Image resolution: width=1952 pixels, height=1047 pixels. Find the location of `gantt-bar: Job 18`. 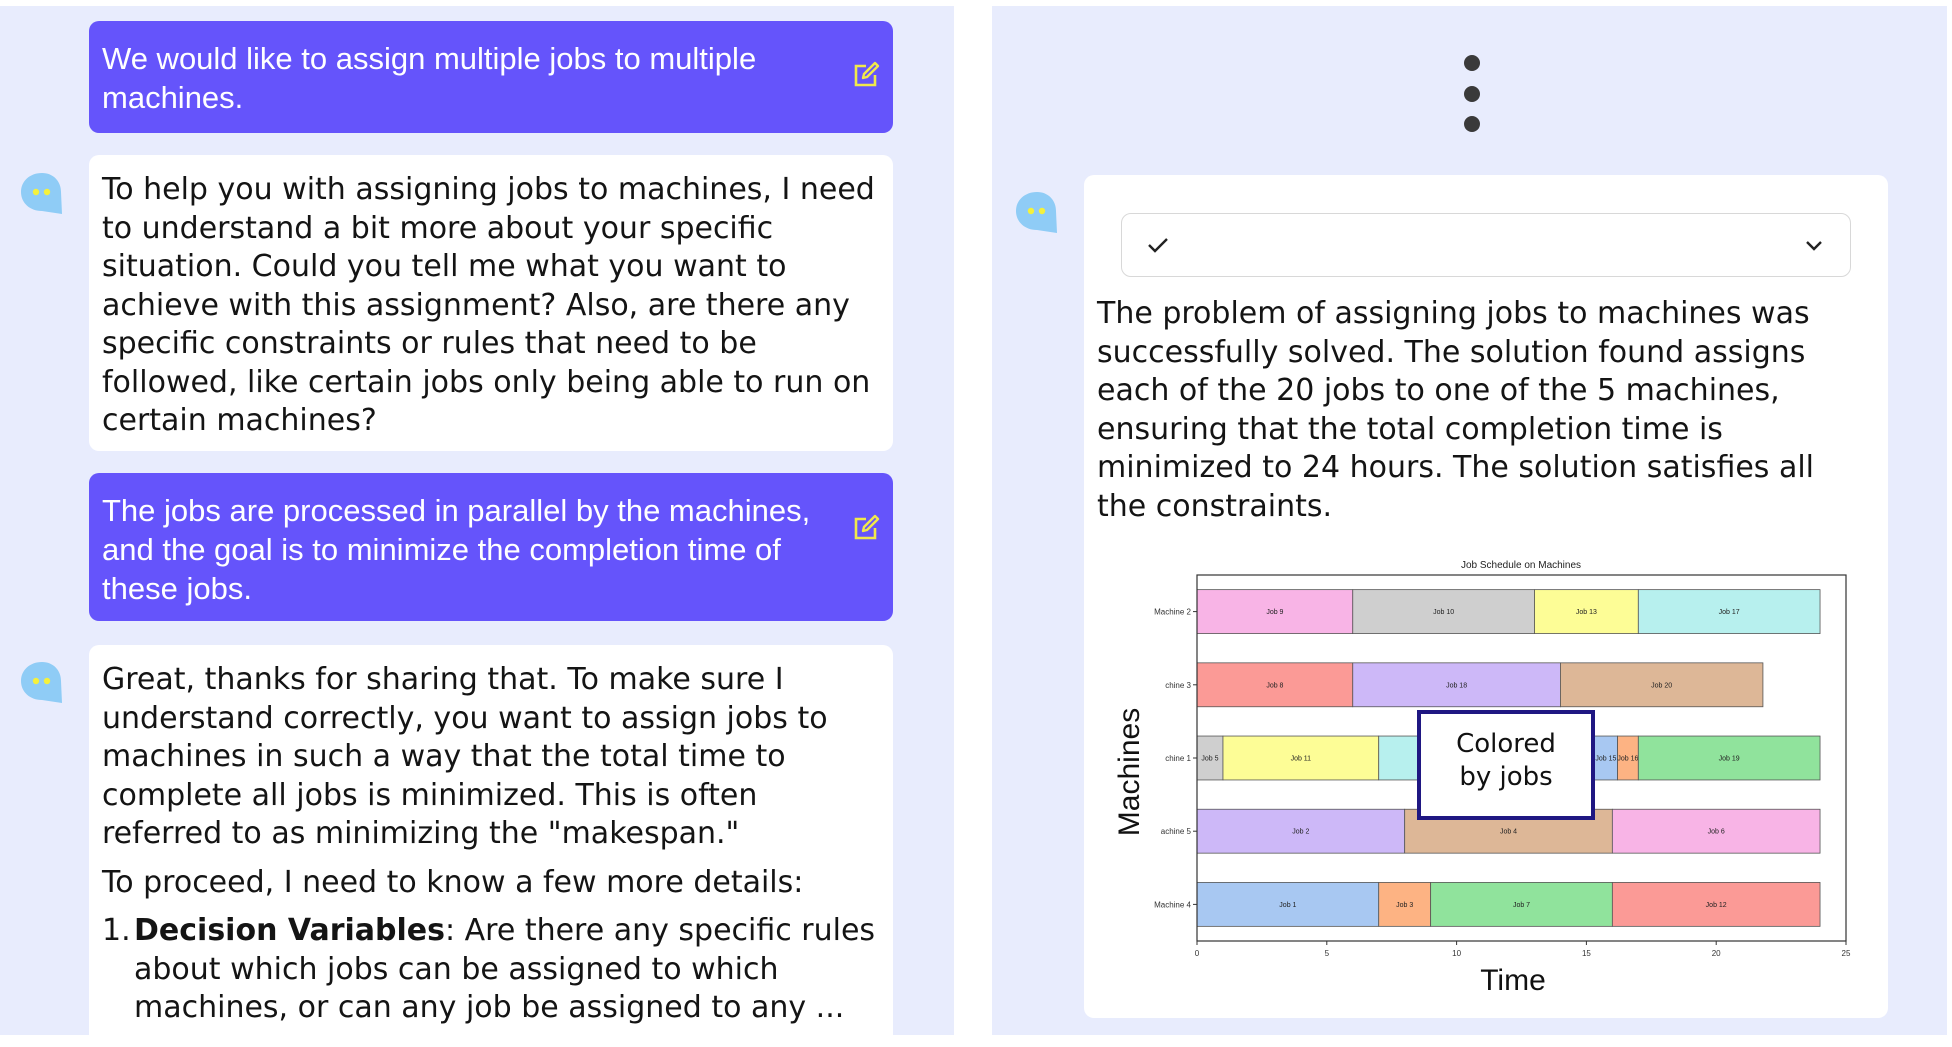

gantt-bar: Job 18 is located at coordinates (1456, 685).